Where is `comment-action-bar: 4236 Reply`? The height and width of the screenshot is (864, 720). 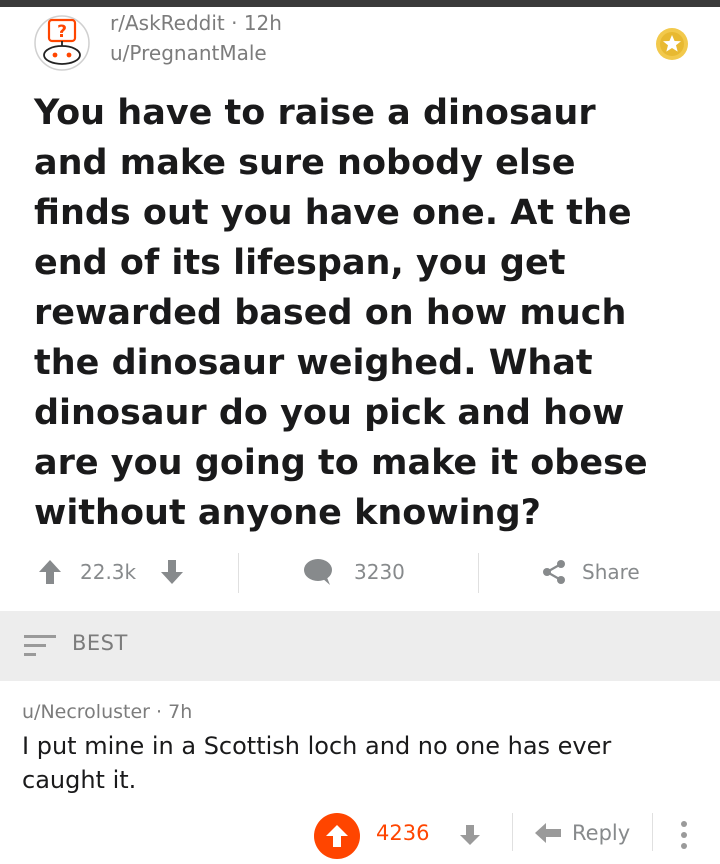
comment-action-bar: 4236 Reply is located at coordinates (360, 834).